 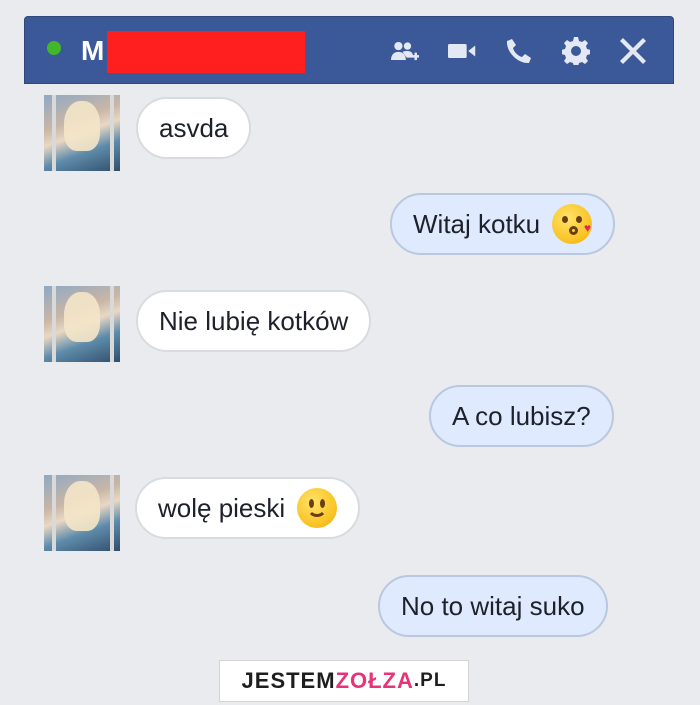 I want to click on incoming-message-bubble: Nie lubię kotków, so click(x=254, y=321).